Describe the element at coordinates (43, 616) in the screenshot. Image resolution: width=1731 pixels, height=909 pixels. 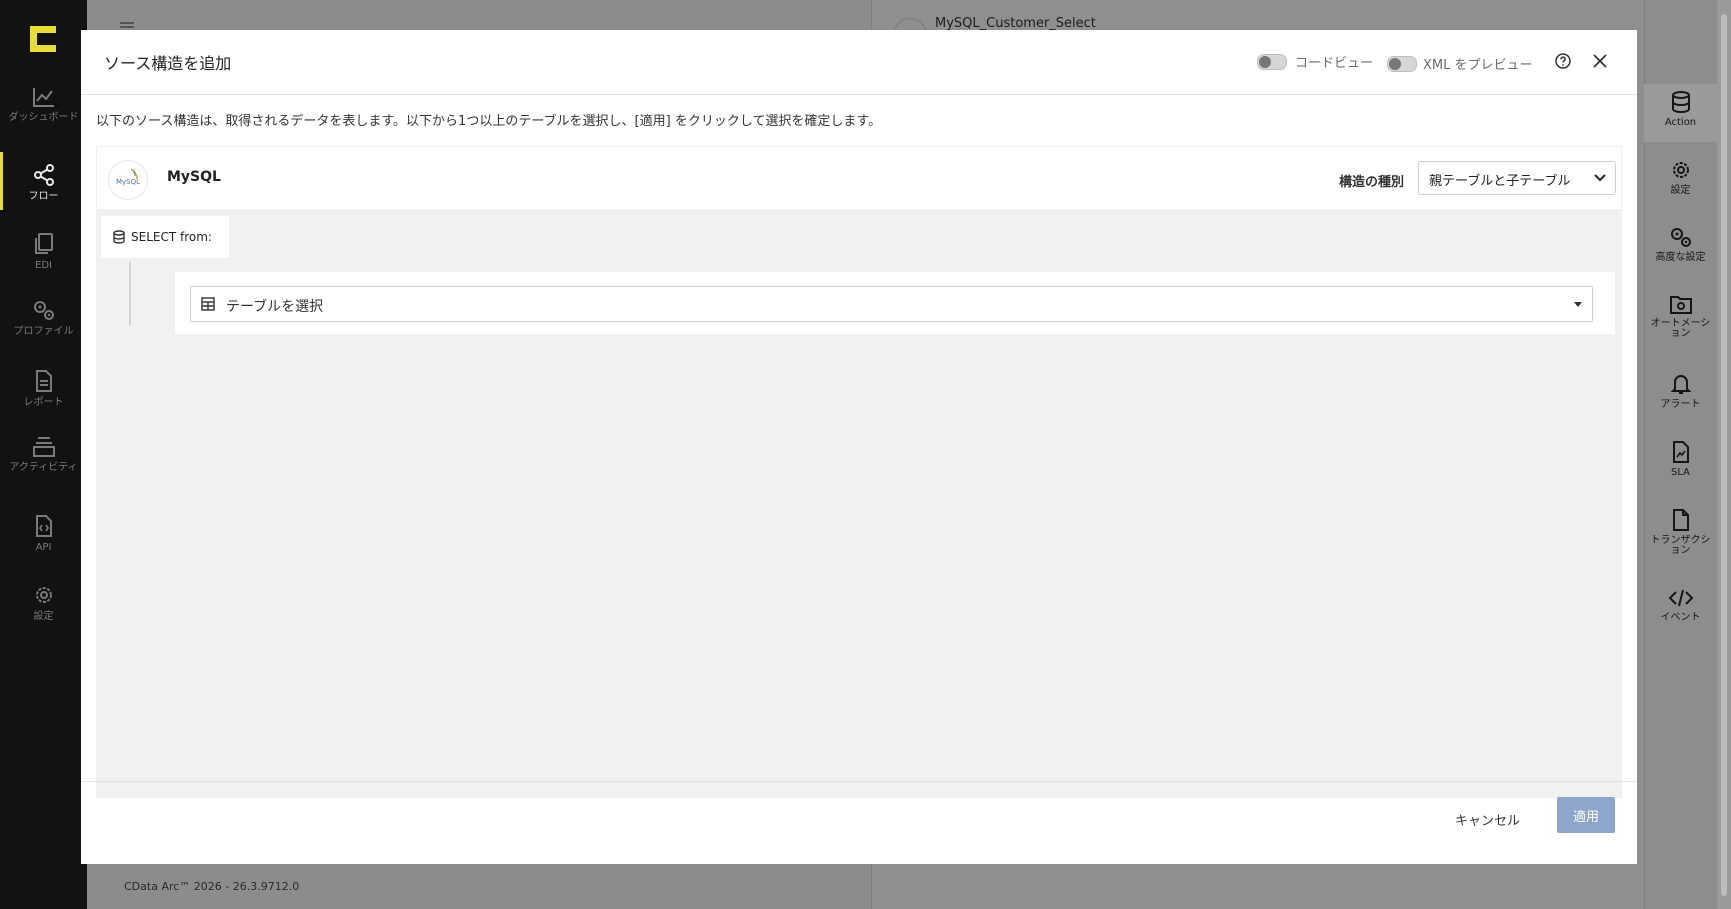
I see `nav-item-label: 設定` at that location.